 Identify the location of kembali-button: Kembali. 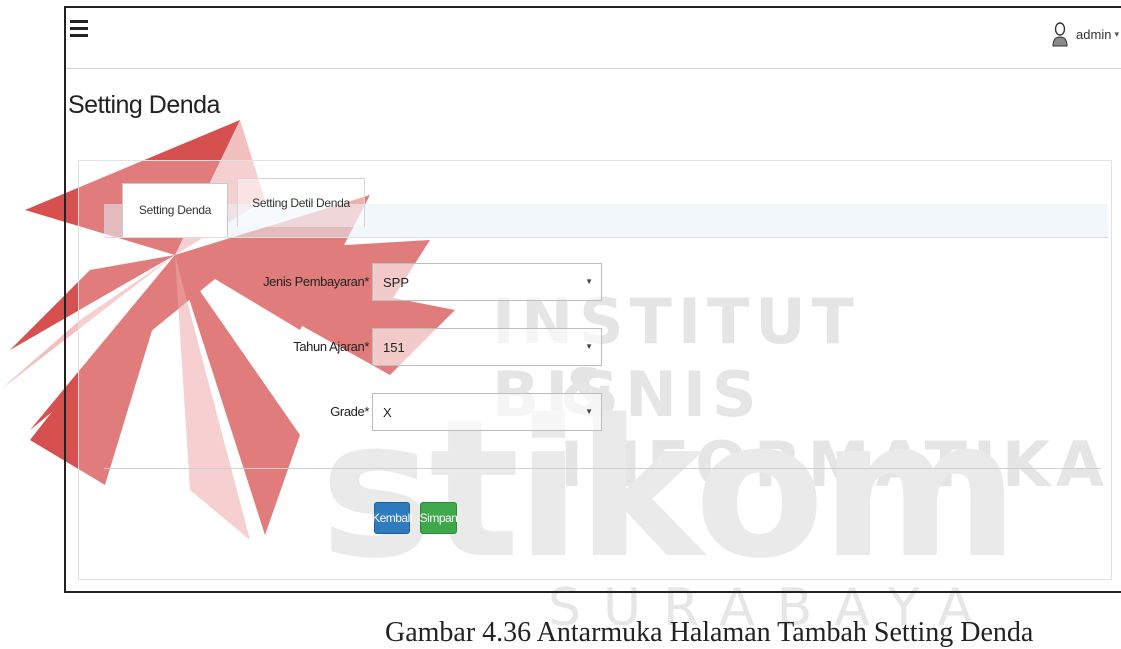
(392, 518).